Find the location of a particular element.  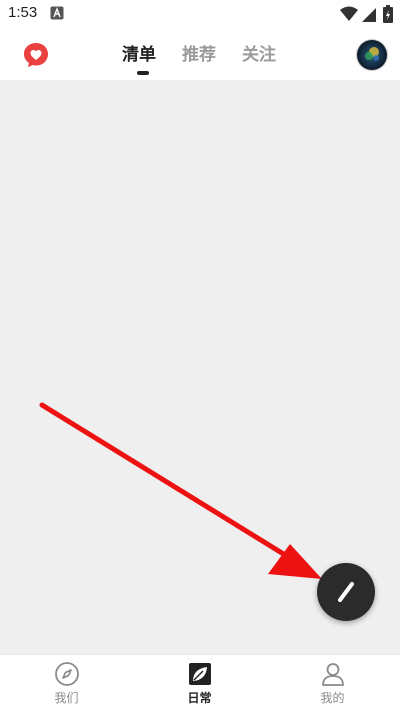

heart-logo-icon is located at coordinates (36, 55).